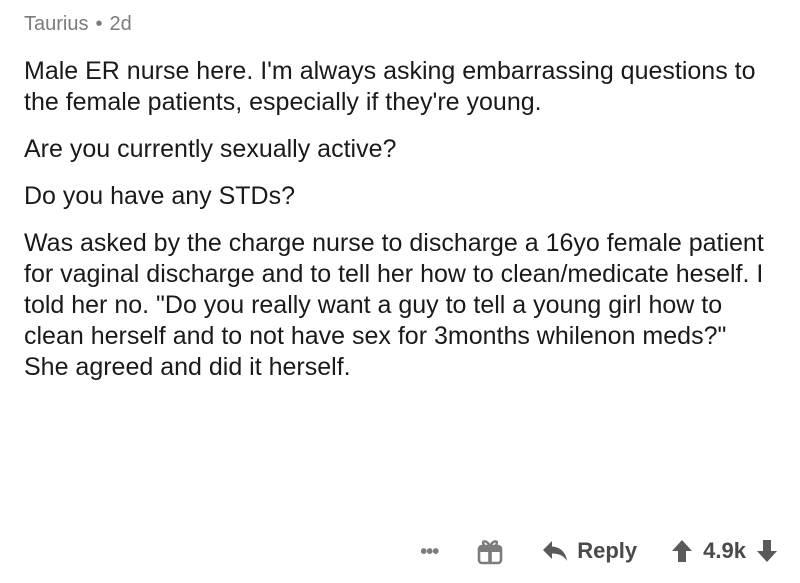  Describe the element at coordinates (56, 24) in the screenshot. I see `author-name: Taurius` at that location.